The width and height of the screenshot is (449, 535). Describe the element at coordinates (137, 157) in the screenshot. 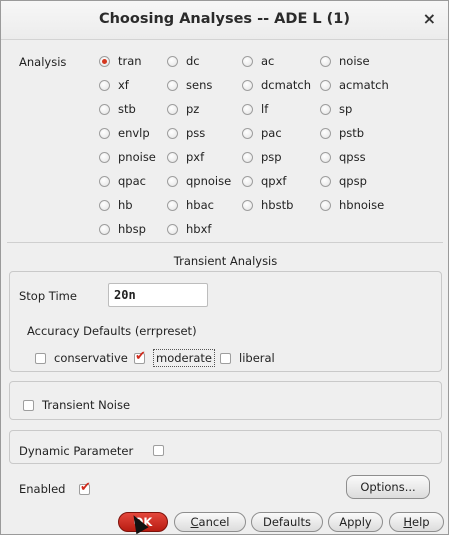

I see `radio-label: pnoise` at that location.